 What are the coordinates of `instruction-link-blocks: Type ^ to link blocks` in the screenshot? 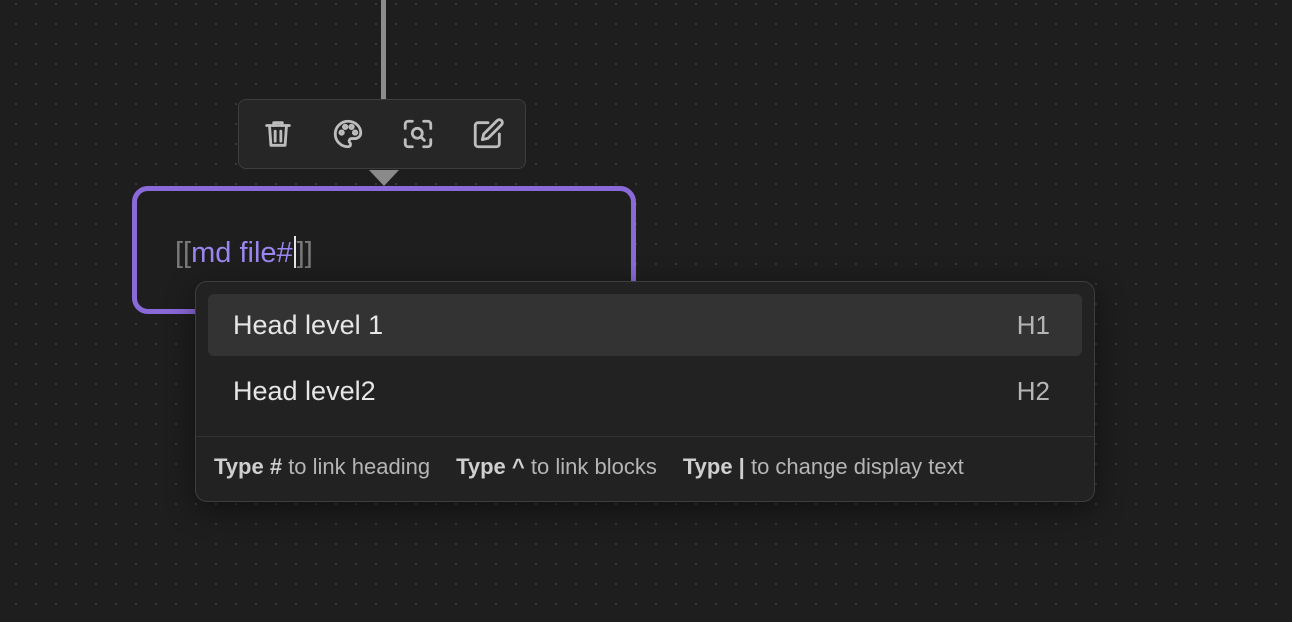 It's located at (556, 467).